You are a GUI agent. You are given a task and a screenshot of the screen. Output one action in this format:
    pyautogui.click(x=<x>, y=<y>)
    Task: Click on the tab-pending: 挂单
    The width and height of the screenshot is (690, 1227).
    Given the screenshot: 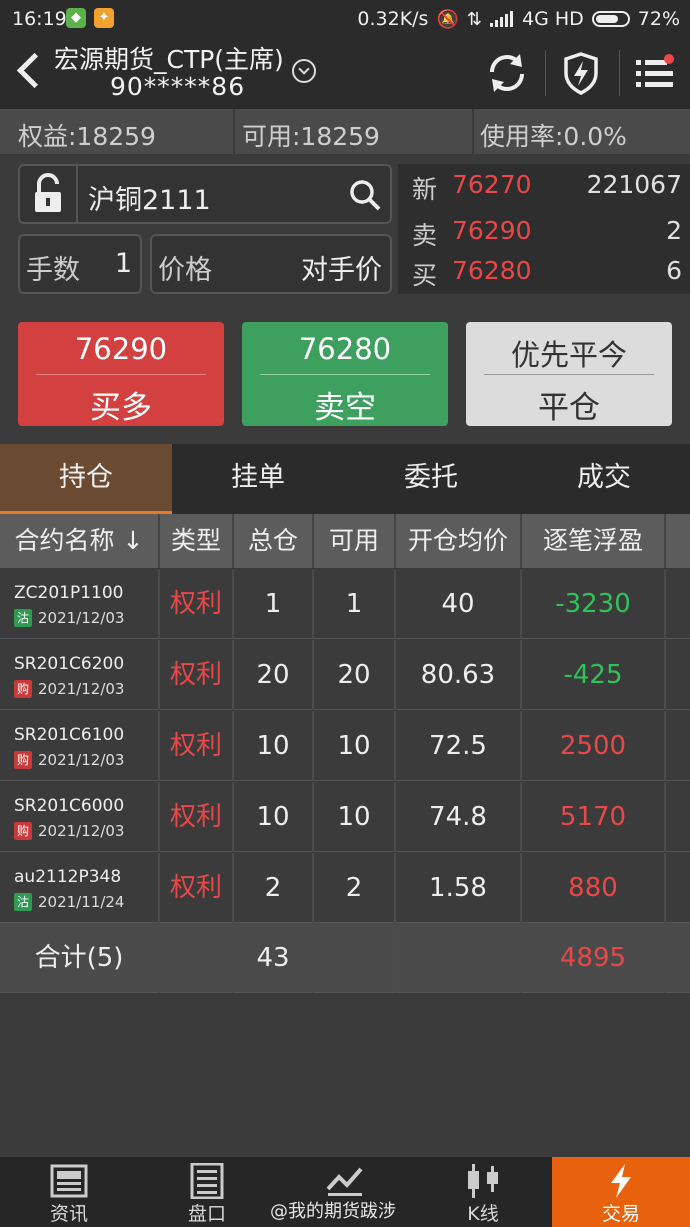 What is the action you would take?
    pyautogui.click(x=258, y=479)
    